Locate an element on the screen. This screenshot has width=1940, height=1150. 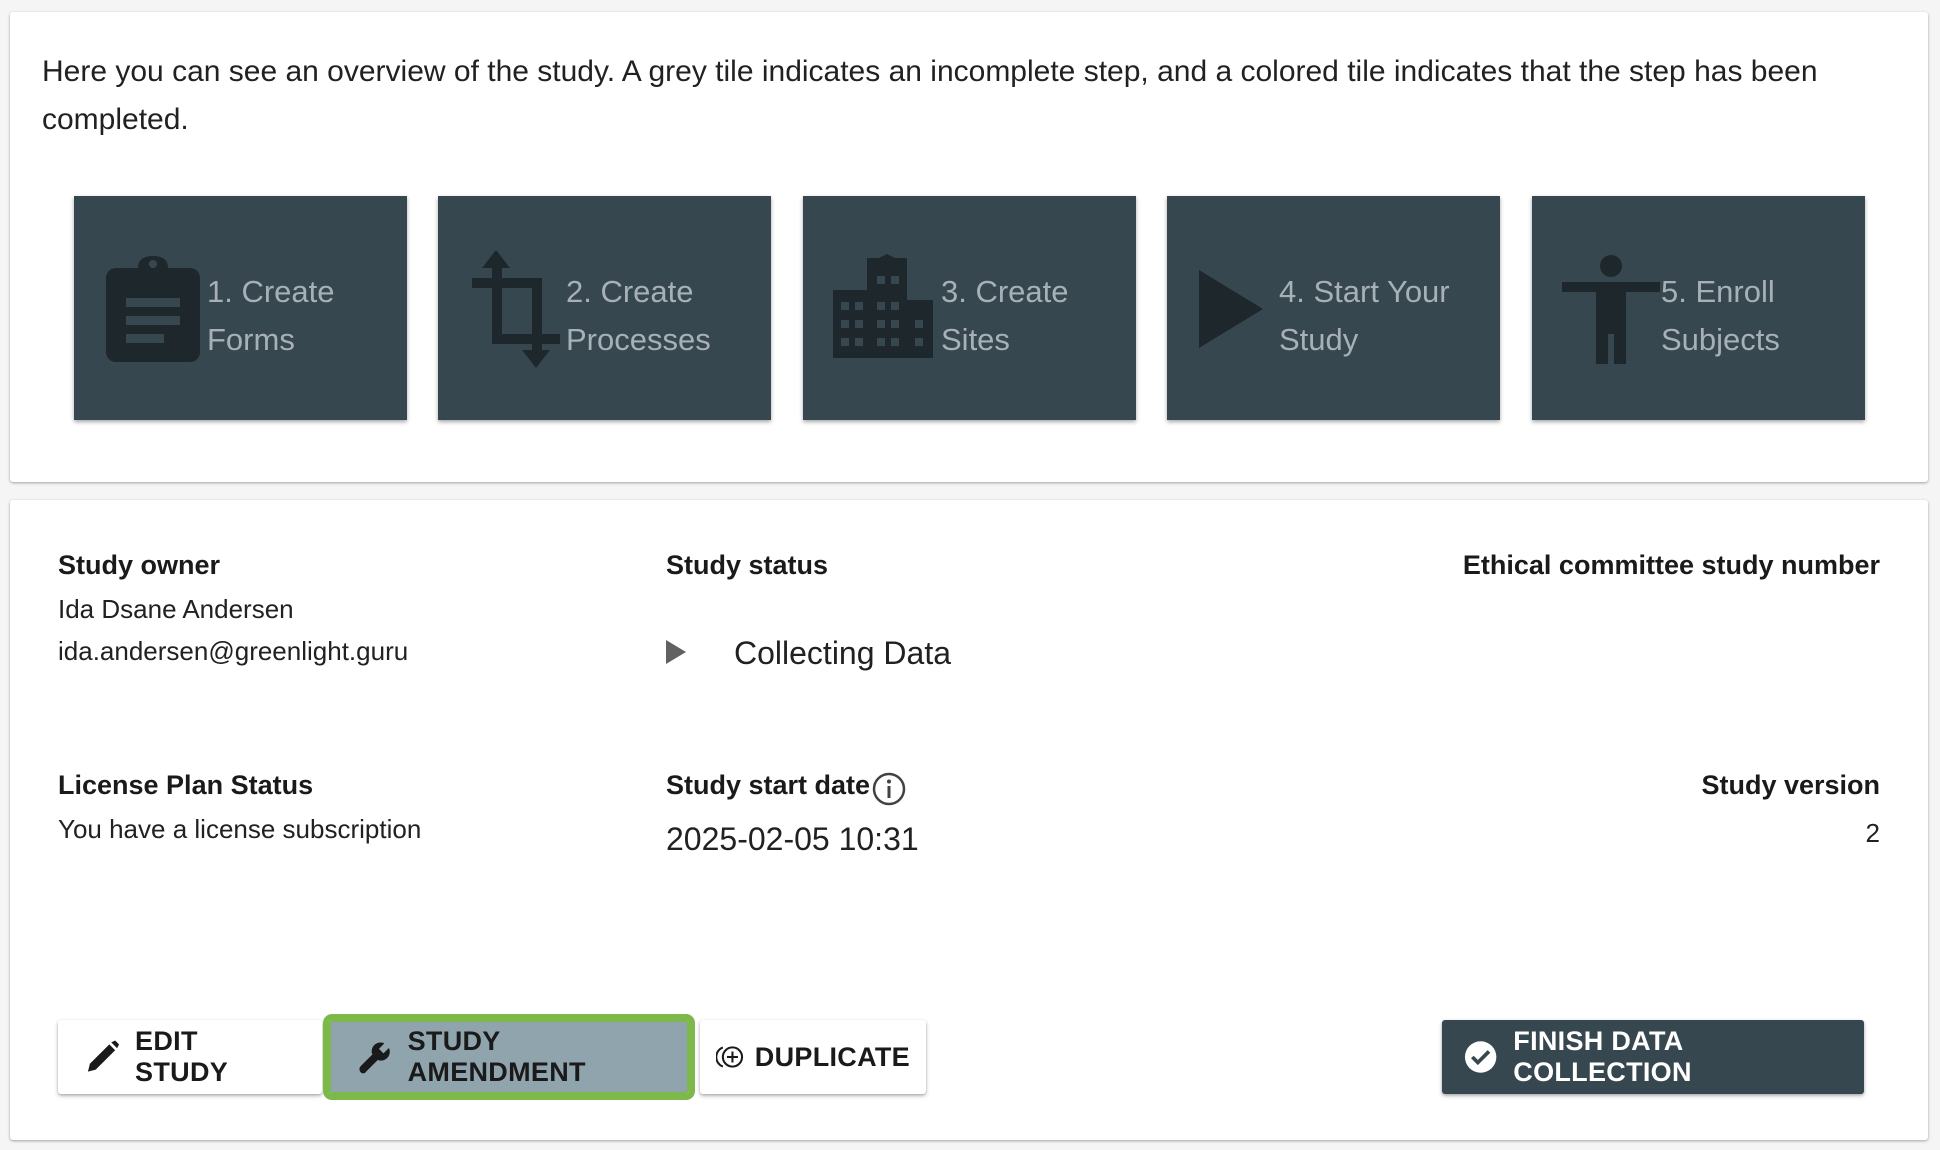
study-status-label: Study status is located at coordinates (747, 565).